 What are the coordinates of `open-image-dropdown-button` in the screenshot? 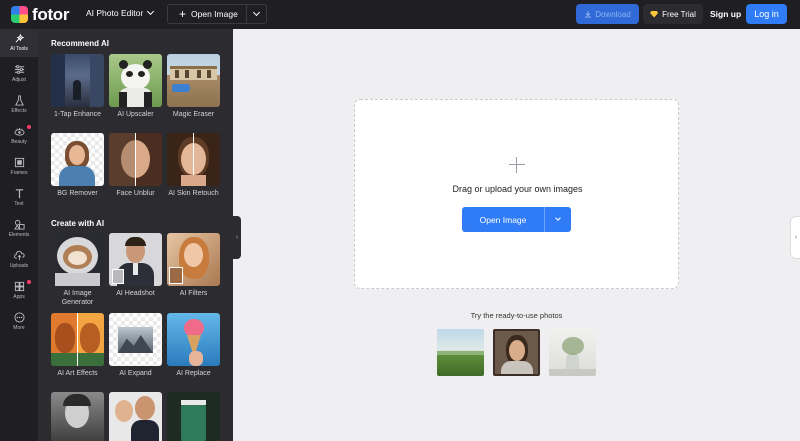 It's located at (256, 12).